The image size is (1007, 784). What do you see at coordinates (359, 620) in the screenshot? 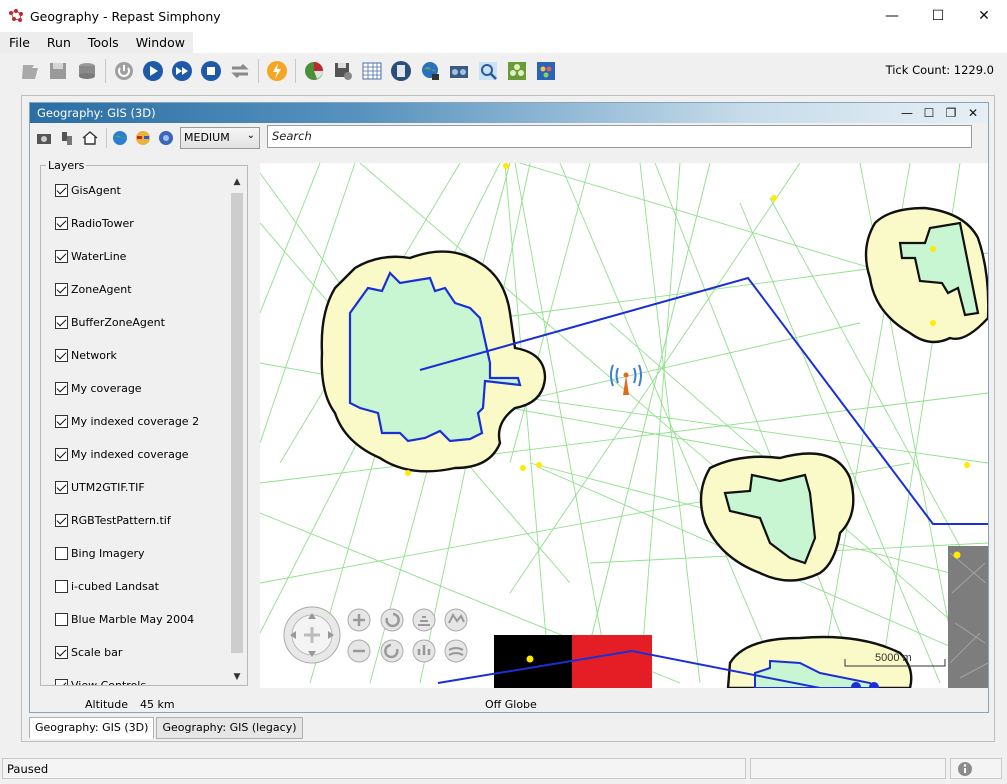
I see `zoom-in-icon` at bounding box center [359, 620].